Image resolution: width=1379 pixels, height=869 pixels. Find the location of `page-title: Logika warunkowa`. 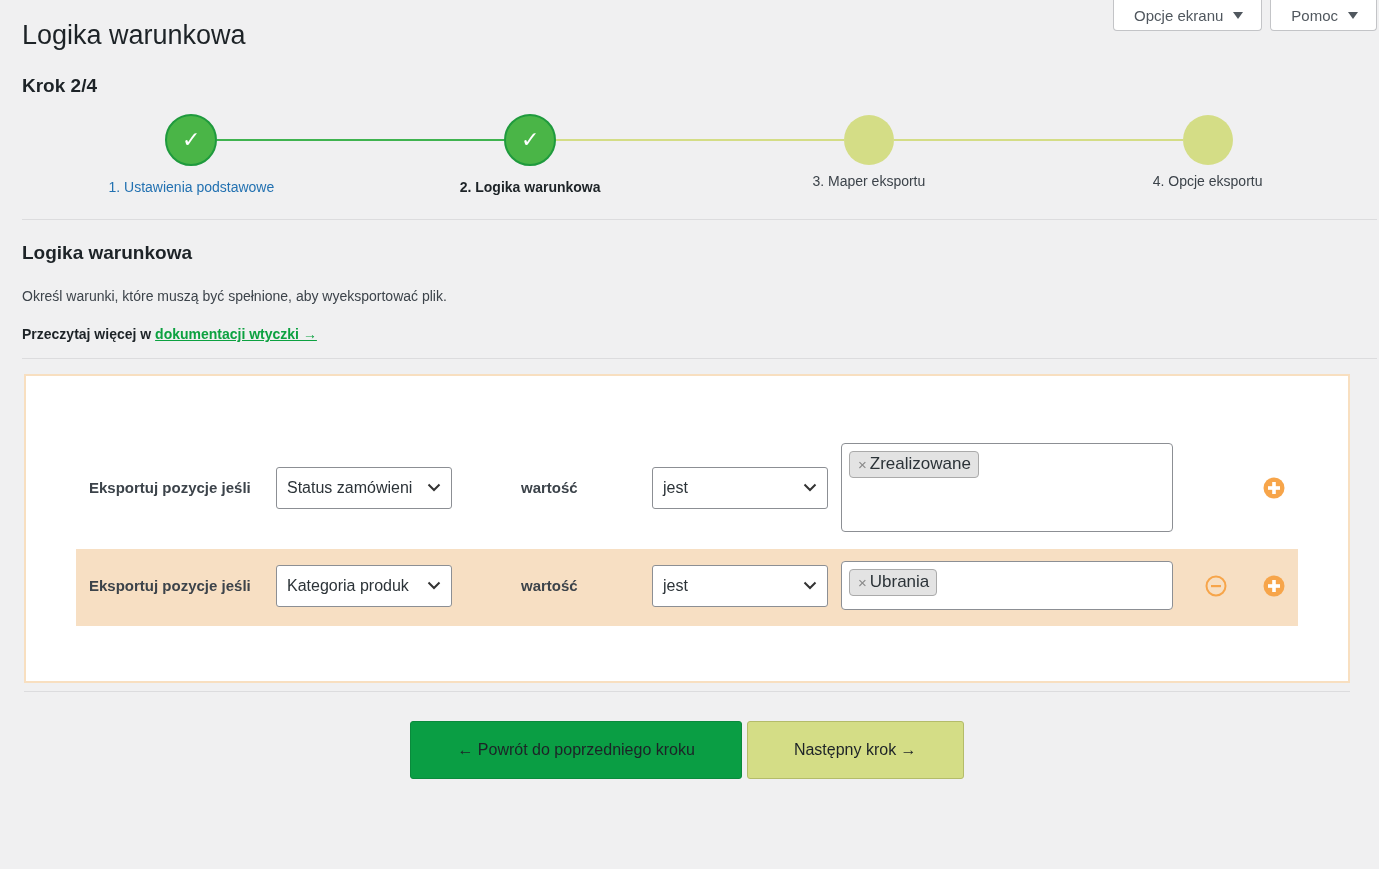

page-title: Logika warunkowa is located at coordinates (134, 35).